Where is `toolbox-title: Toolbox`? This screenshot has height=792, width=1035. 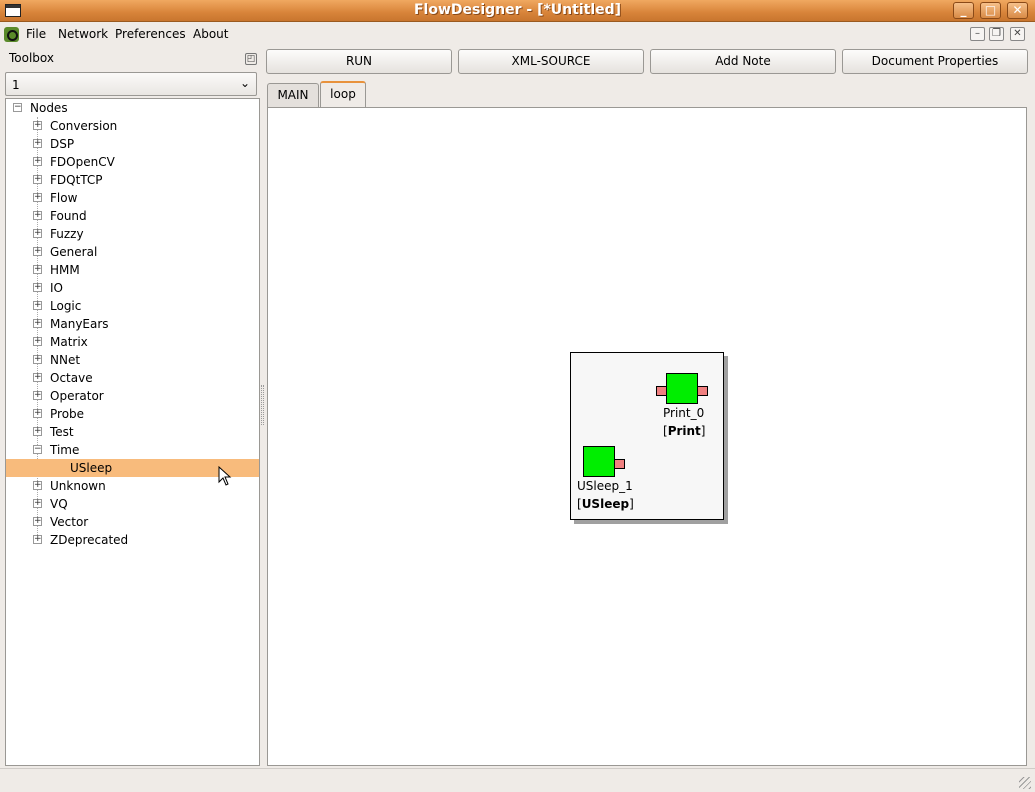 toolbox-title: Toolbox is located at coordinates (31, 58).